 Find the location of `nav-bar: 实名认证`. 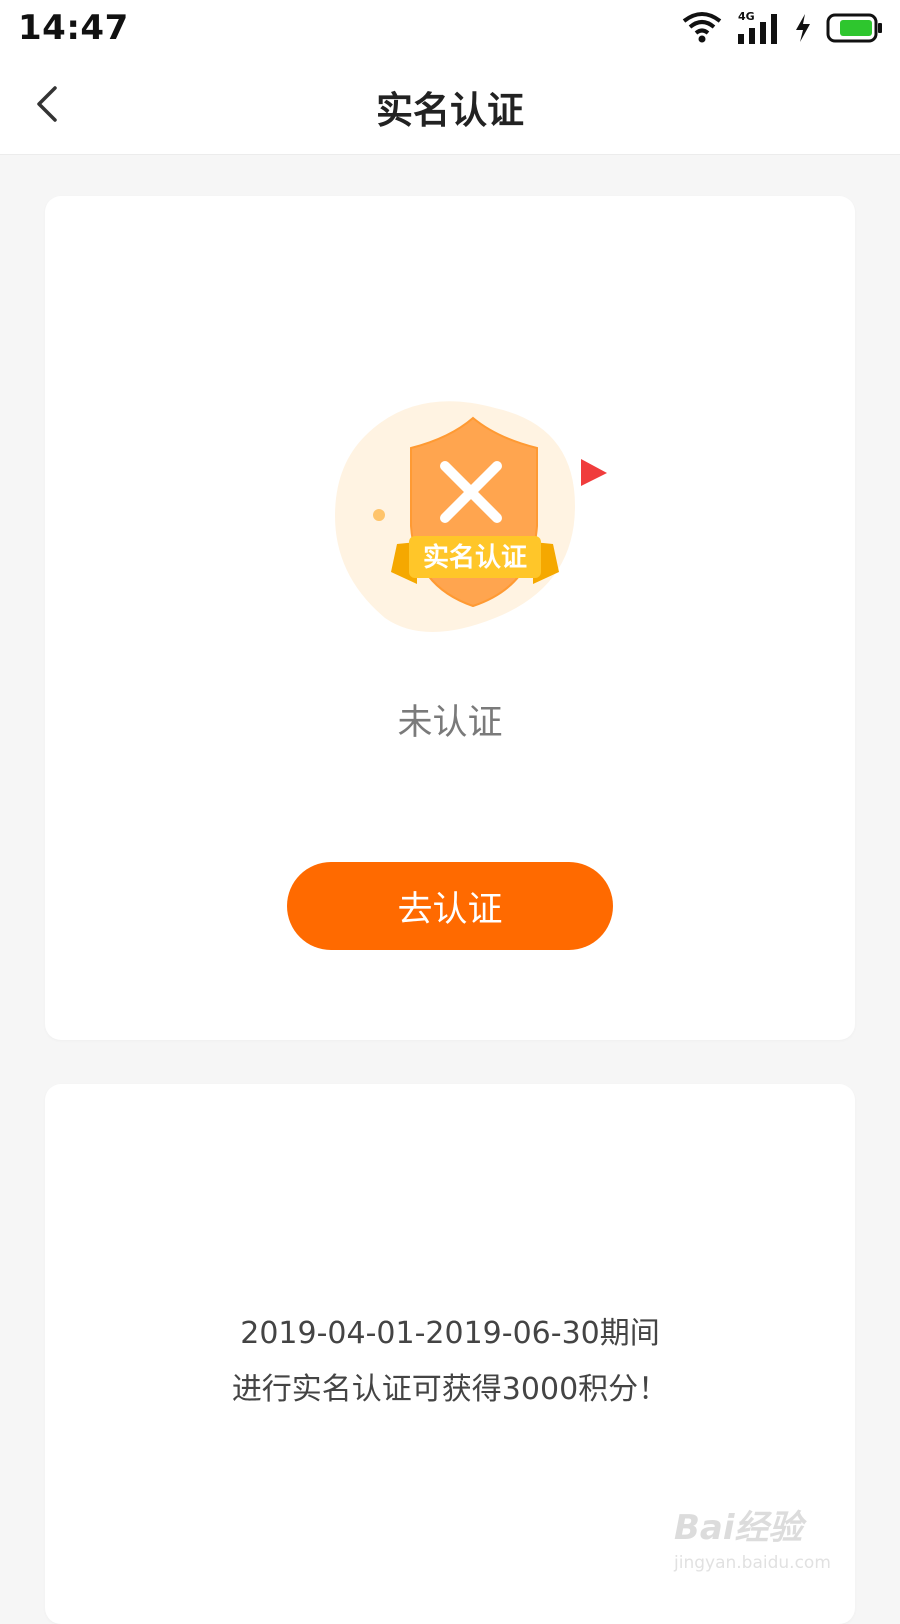

nav-bar: 实名认证 is located at coordinates (450, 105).